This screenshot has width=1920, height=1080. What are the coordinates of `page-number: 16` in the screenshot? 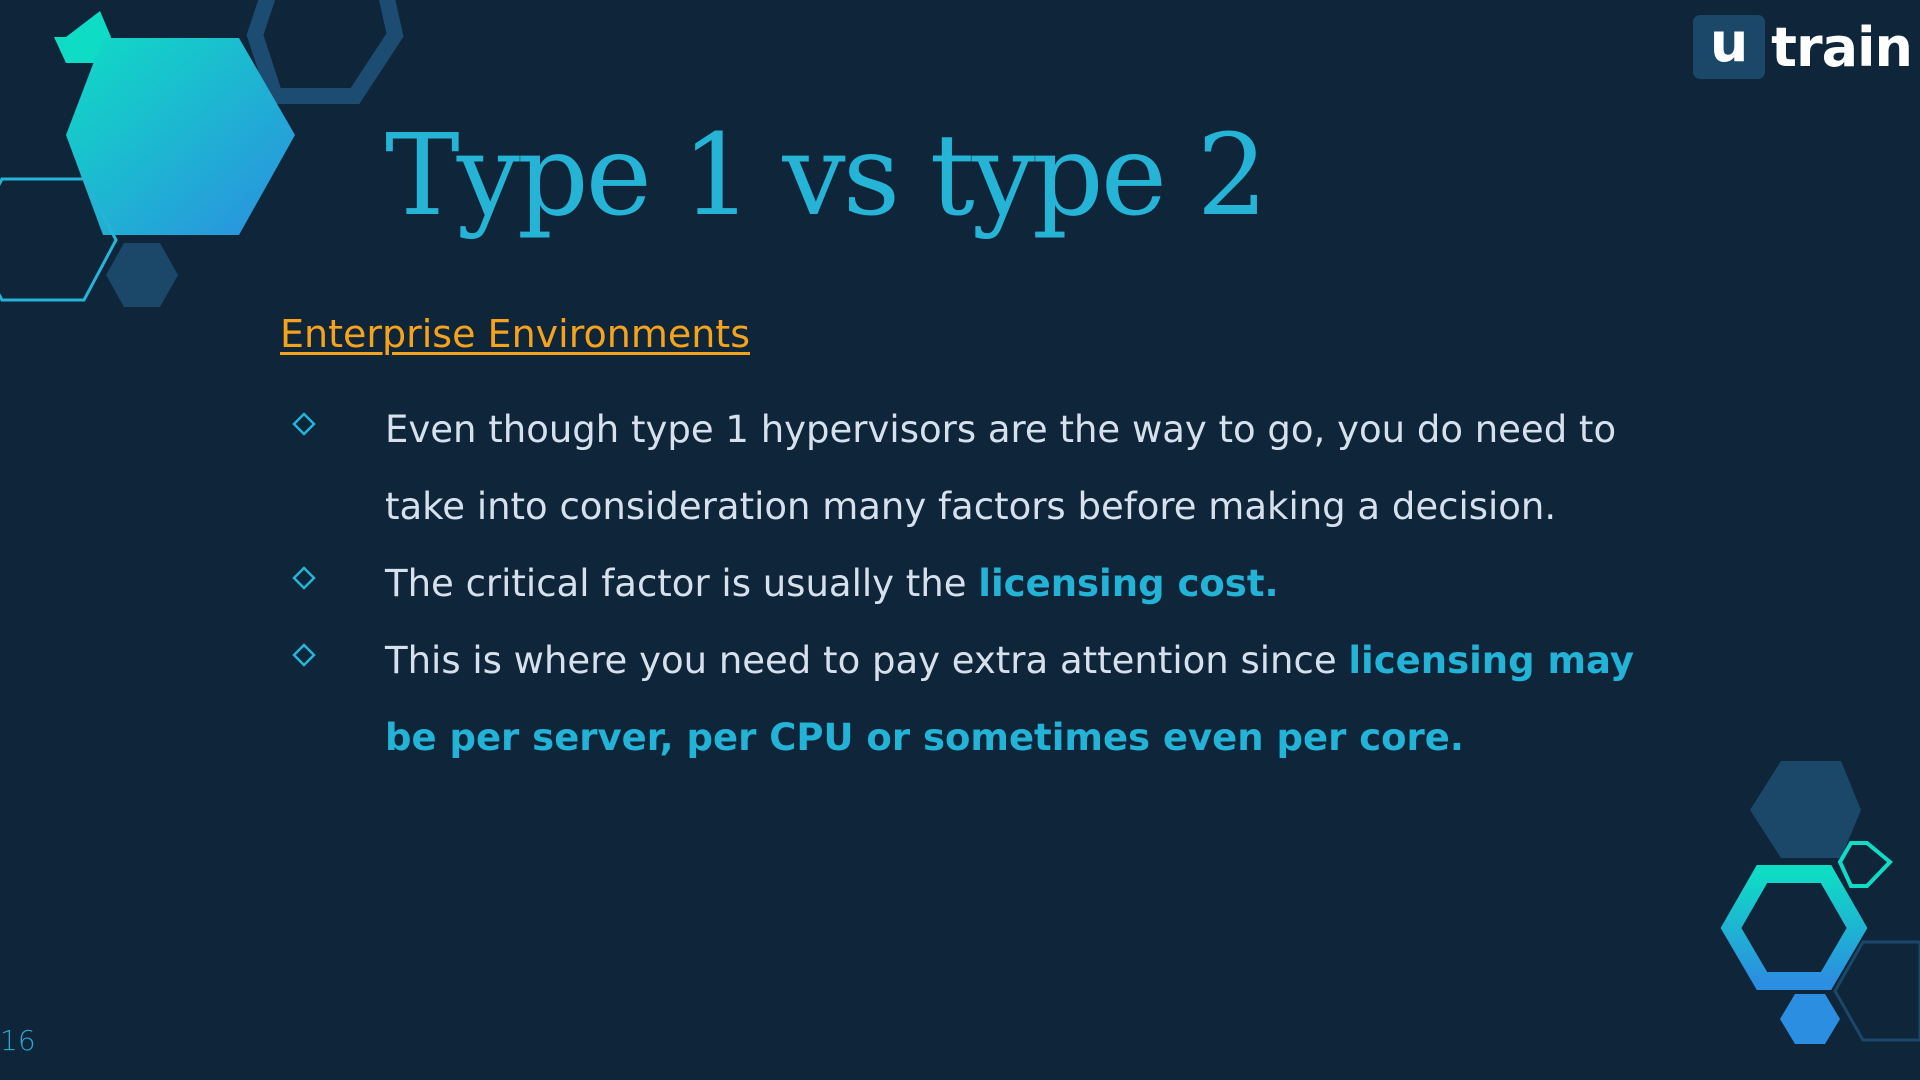 It's located at (18, 1040).